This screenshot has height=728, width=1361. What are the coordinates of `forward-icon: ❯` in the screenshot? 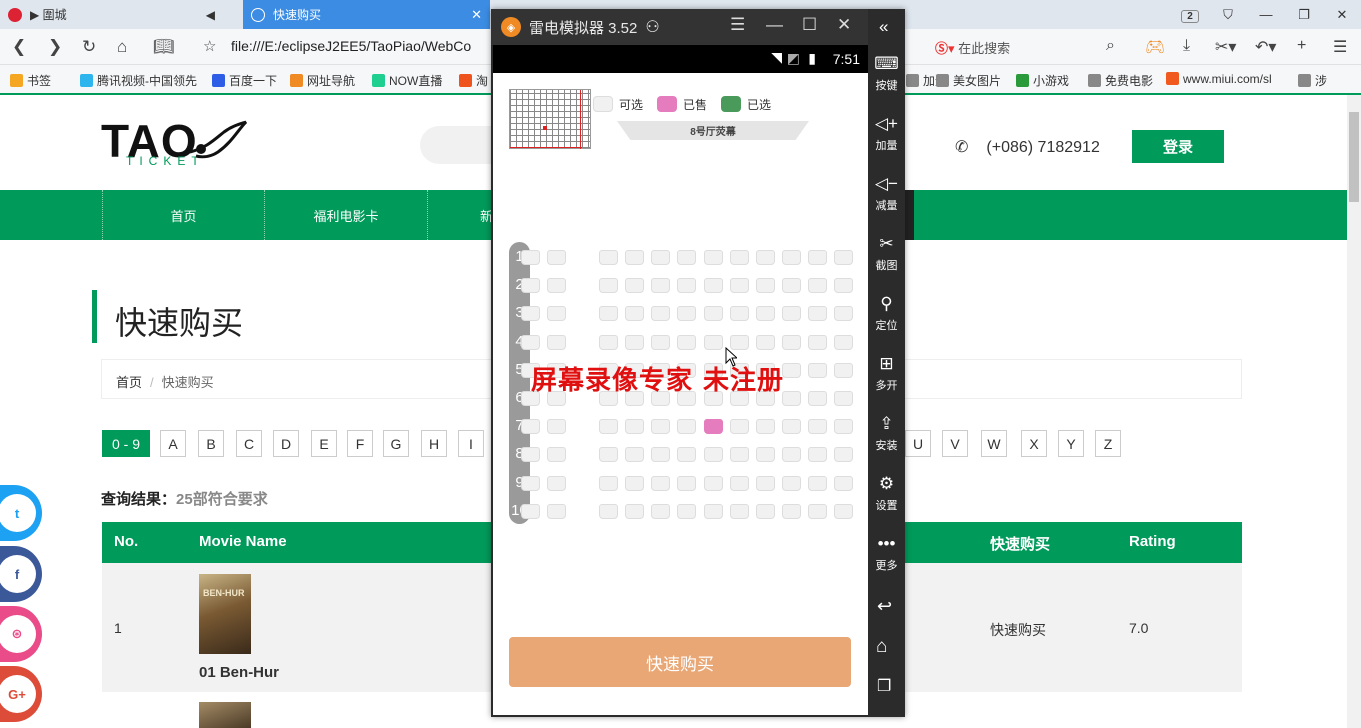 It's located at (55, 47).